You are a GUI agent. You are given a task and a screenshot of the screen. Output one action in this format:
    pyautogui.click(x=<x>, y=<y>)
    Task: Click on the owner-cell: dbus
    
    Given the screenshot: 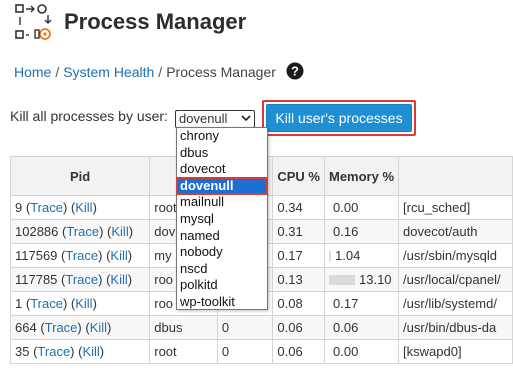 What is the action you would take?
    pyautogui.click(x=183, y=327)
    